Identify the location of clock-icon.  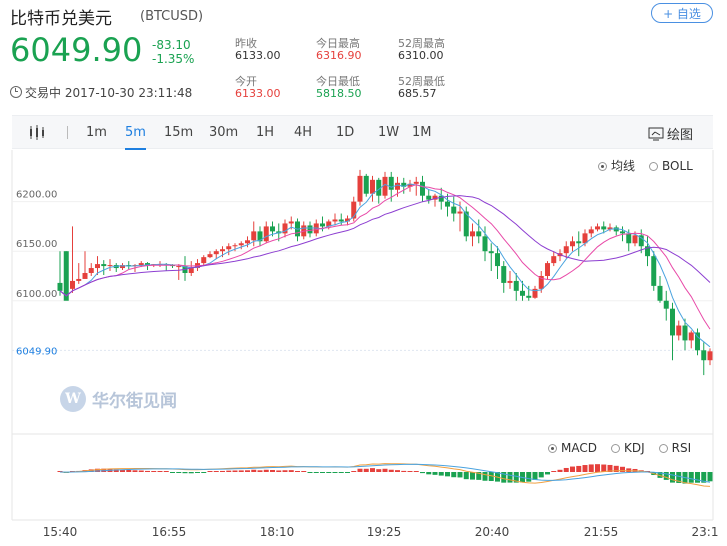
(16, 92).